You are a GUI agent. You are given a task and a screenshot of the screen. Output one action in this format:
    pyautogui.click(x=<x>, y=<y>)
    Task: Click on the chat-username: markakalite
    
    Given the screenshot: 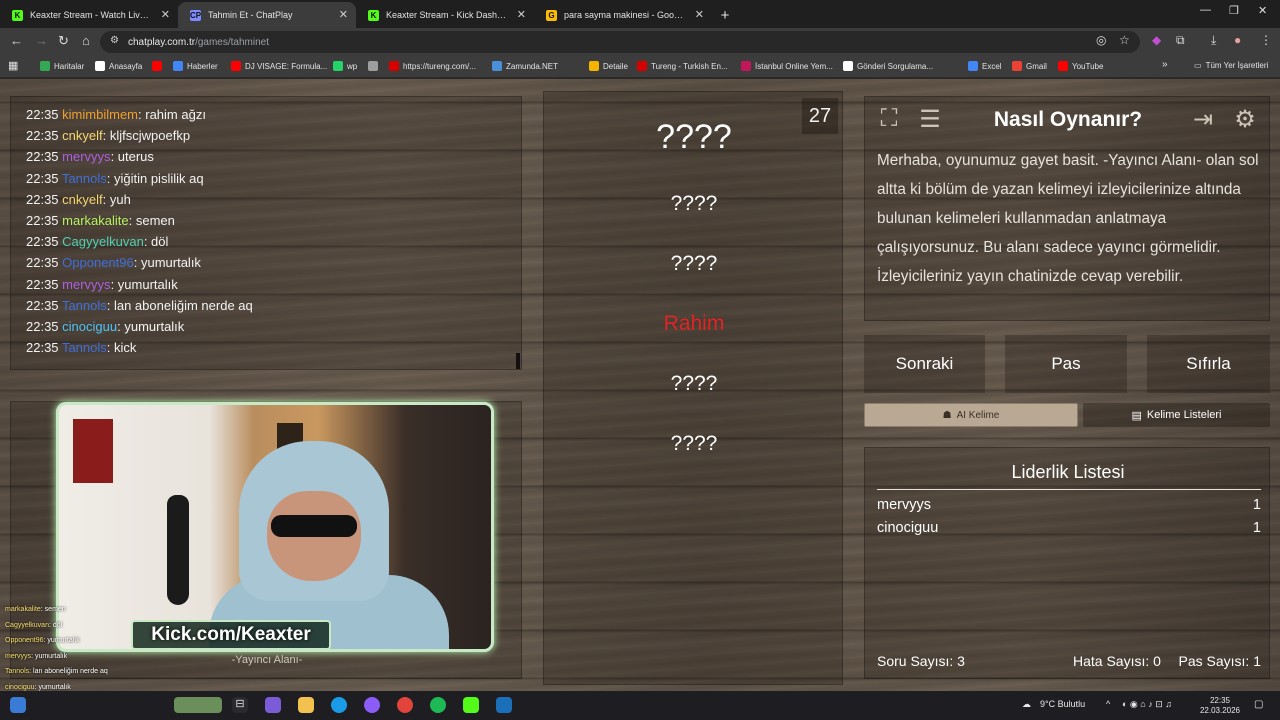 What is the action you would take?
    pyautogui.click(x=95, y=220)
    